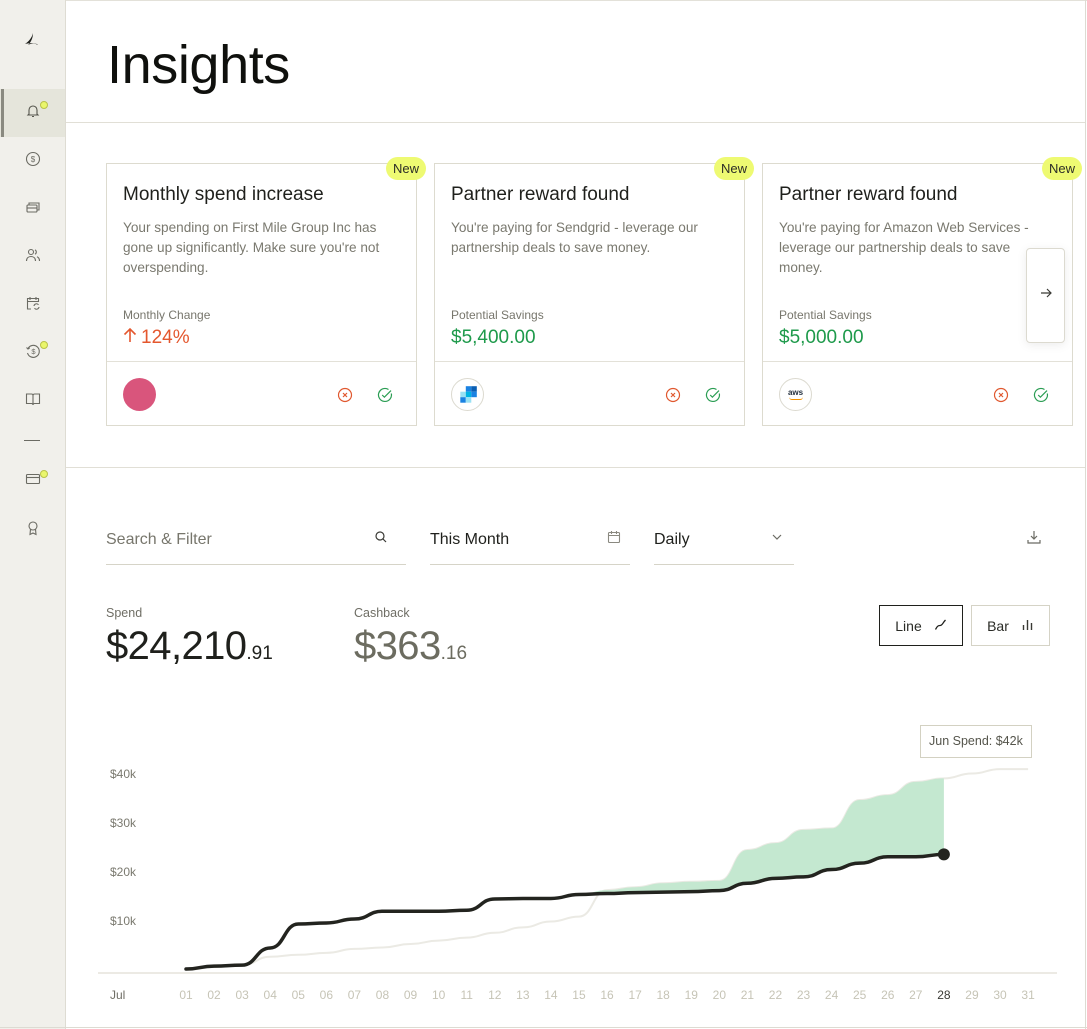  I want to click on line-chart-icon, so click(940, 626).